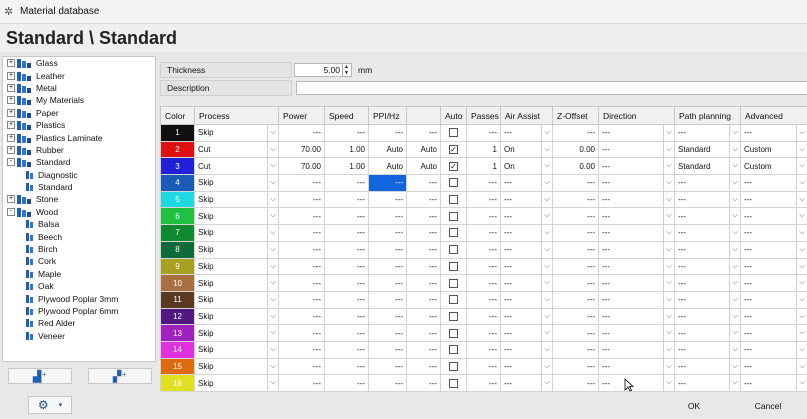 The height and width of the screenshot is (419, 807). What do you see at coordinates (483, 149) in the screenshot?
I see `passes-cell: 1` at bounding box center [483, 149].